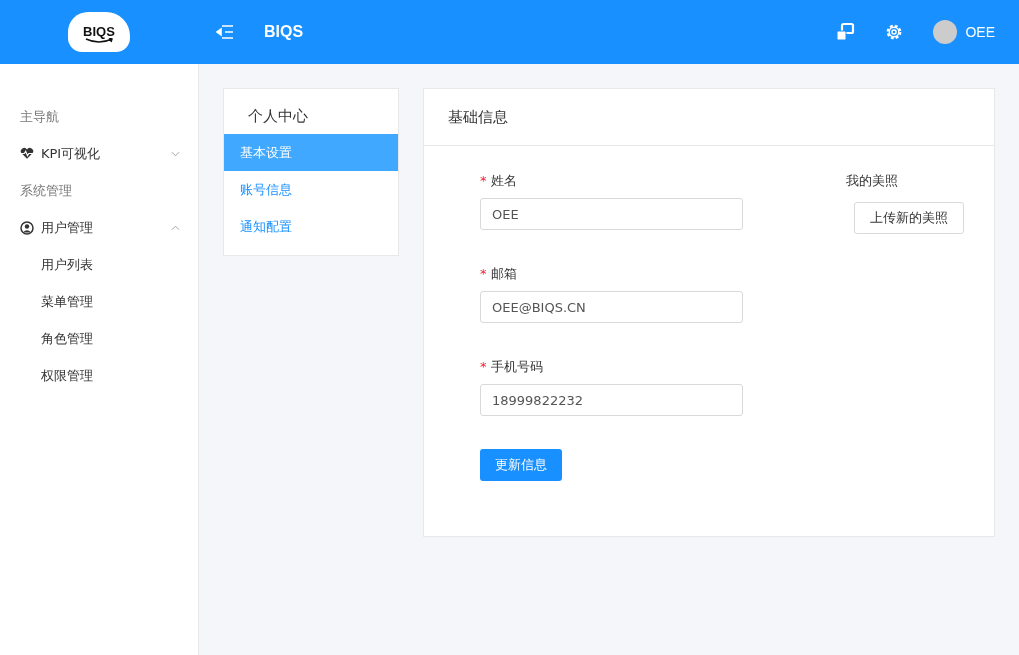  What do you see at coordinates (611, 214) in the screenshot?
I see `input-field: OEE` at bounding box center [611, 214].